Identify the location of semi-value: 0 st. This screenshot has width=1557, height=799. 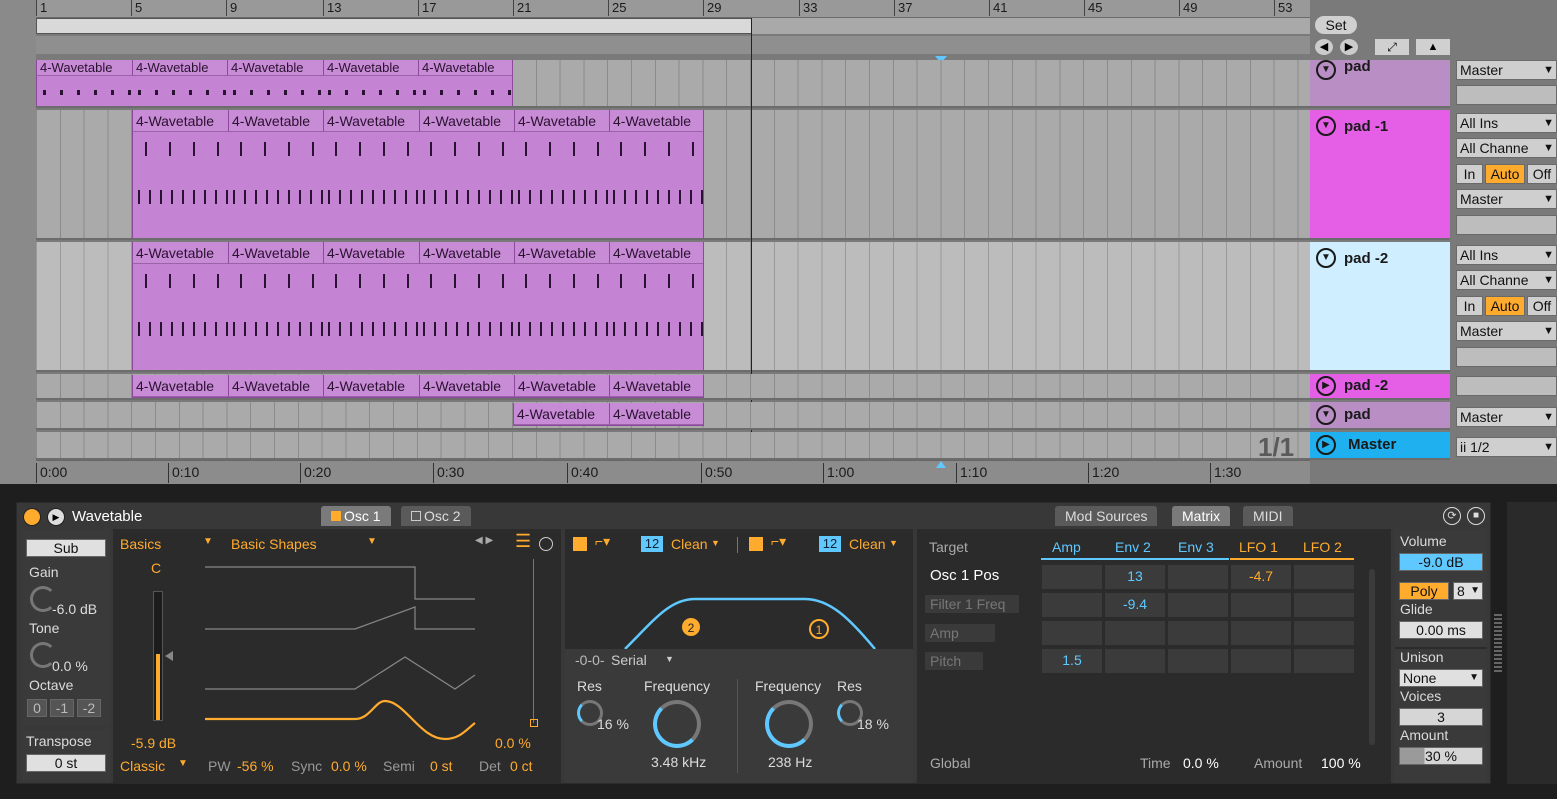
(441, 766).